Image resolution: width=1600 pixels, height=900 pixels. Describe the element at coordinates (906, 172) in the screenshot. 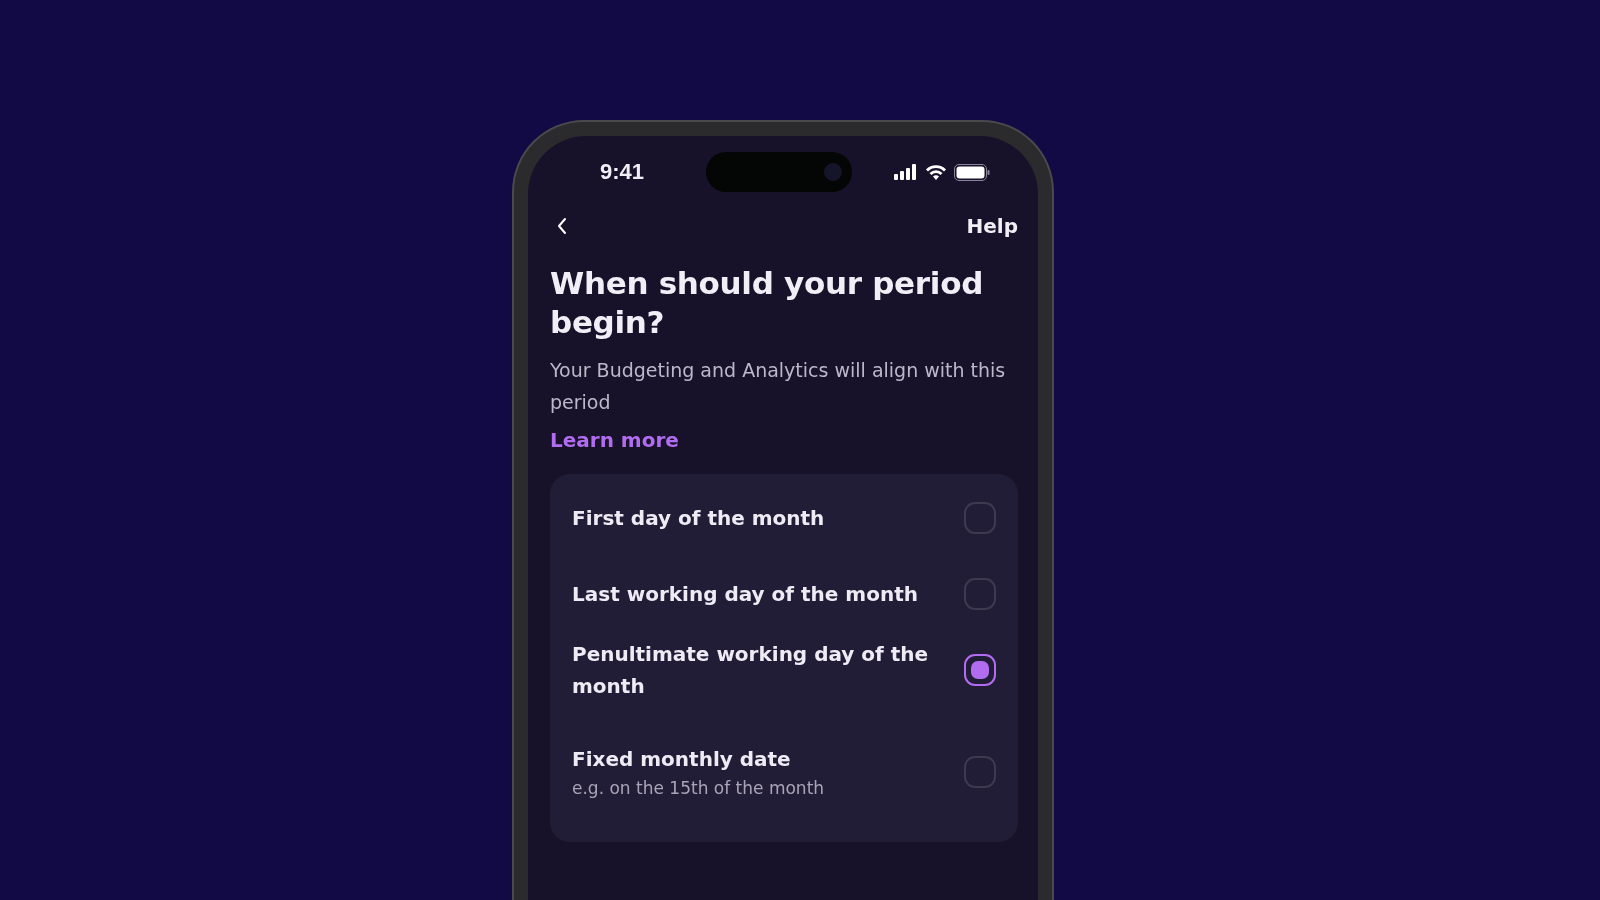

I see `signal-icon` at that location.